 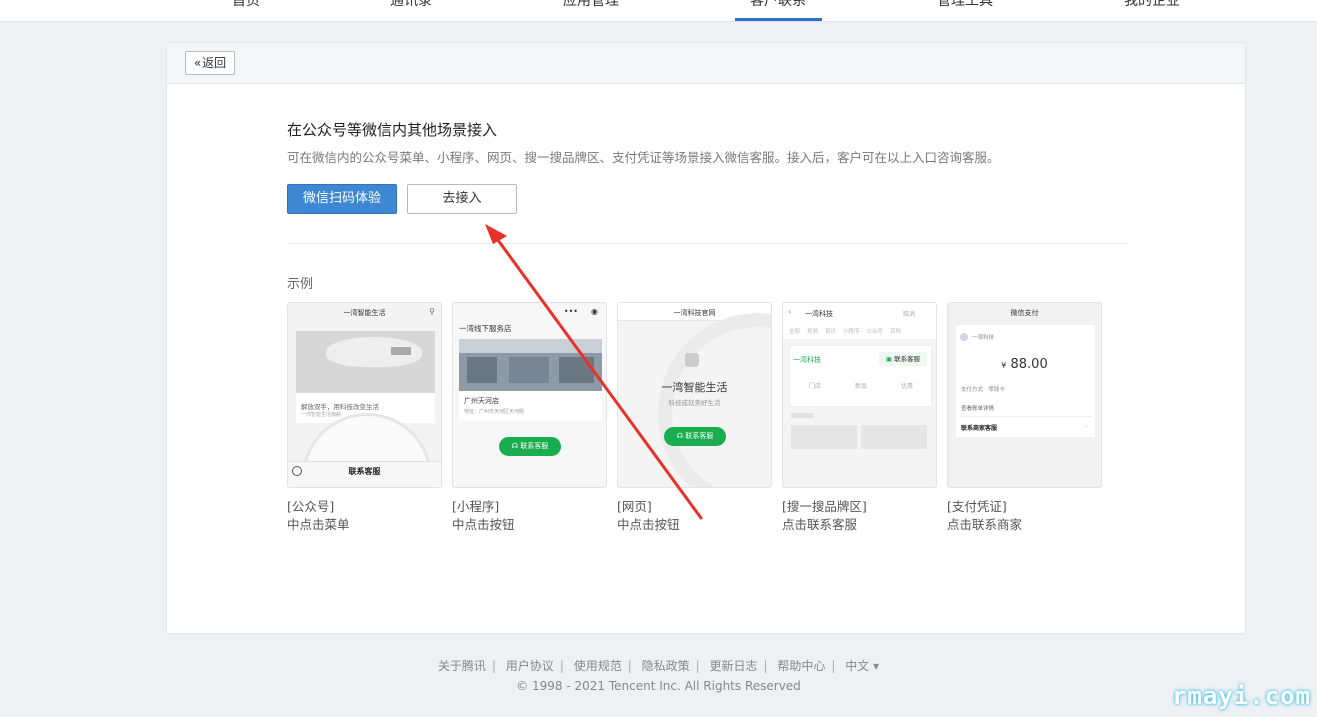 I want to click on mock-method: 支付方式 零钱卡, so click(x=983, y=389).